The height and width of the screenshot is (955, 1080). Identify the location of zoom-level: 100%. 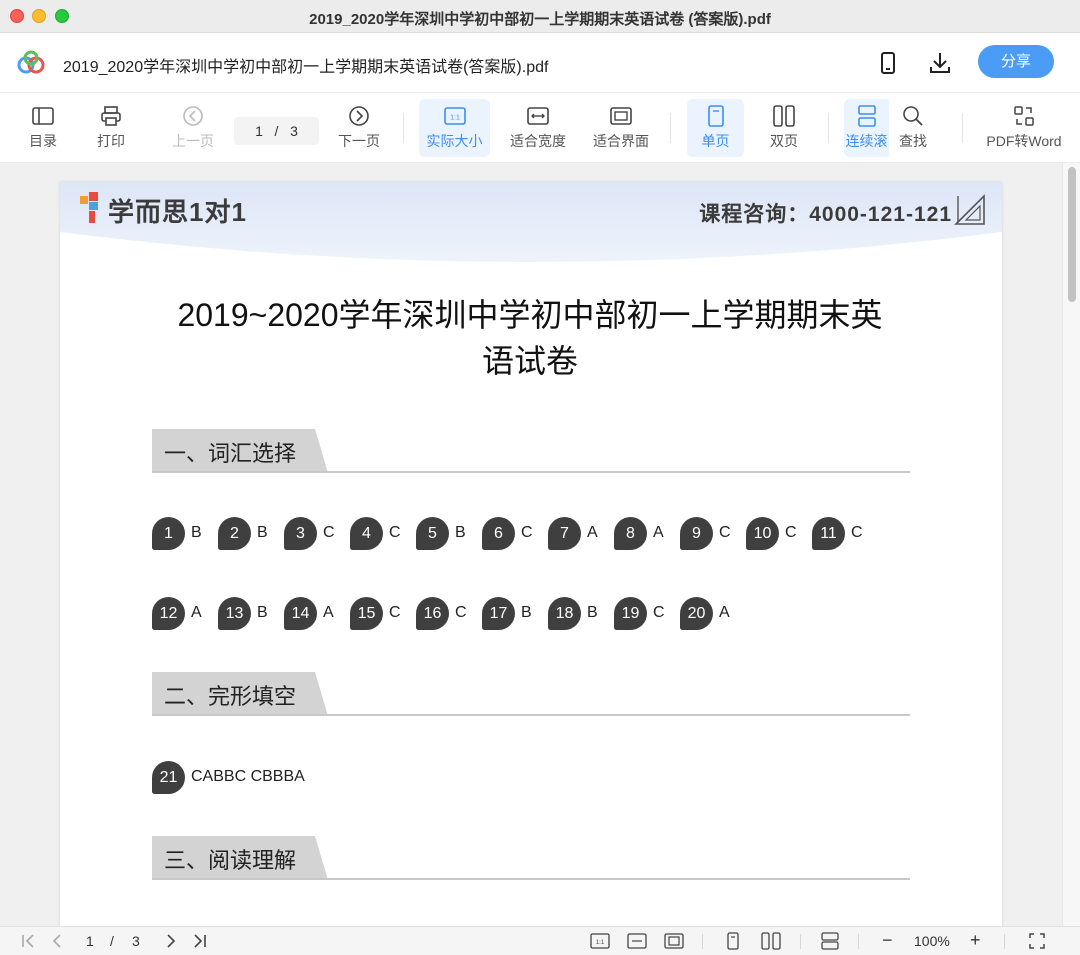
(932, 941).